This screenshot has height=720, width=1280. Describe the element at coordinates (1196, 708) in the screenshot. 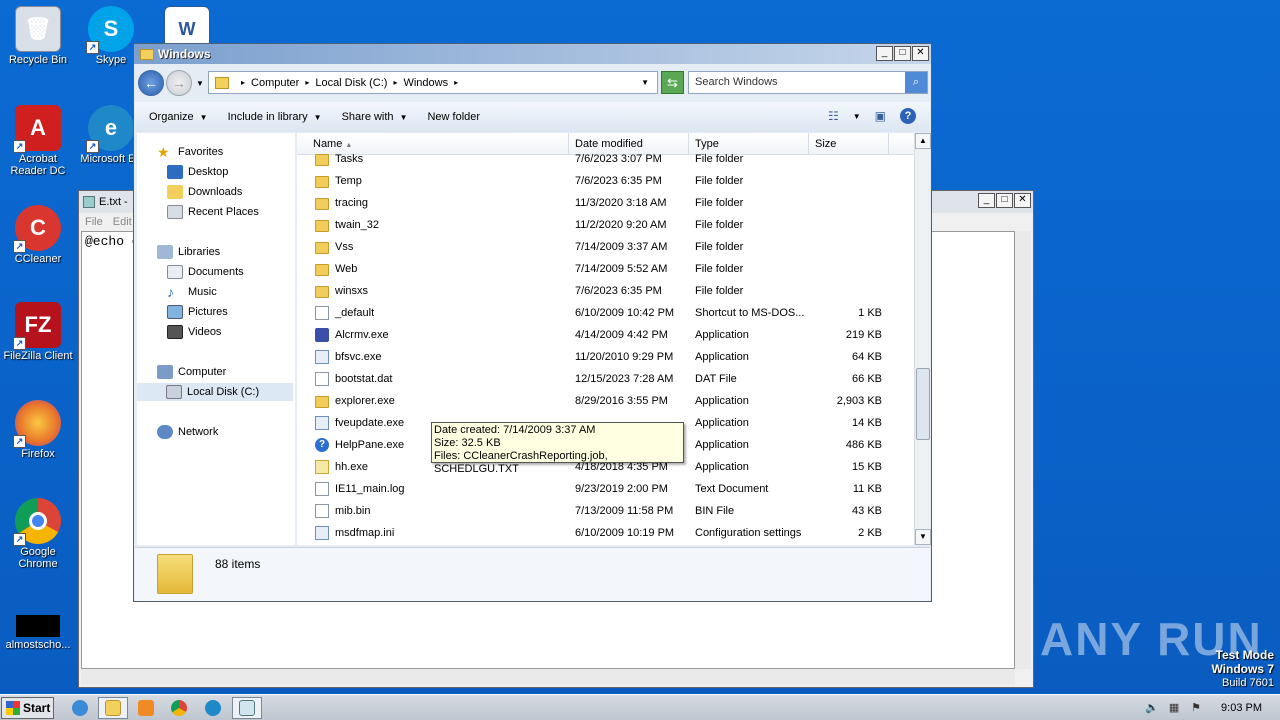

I see `action-center-flag-icon: ⚑` at that location.